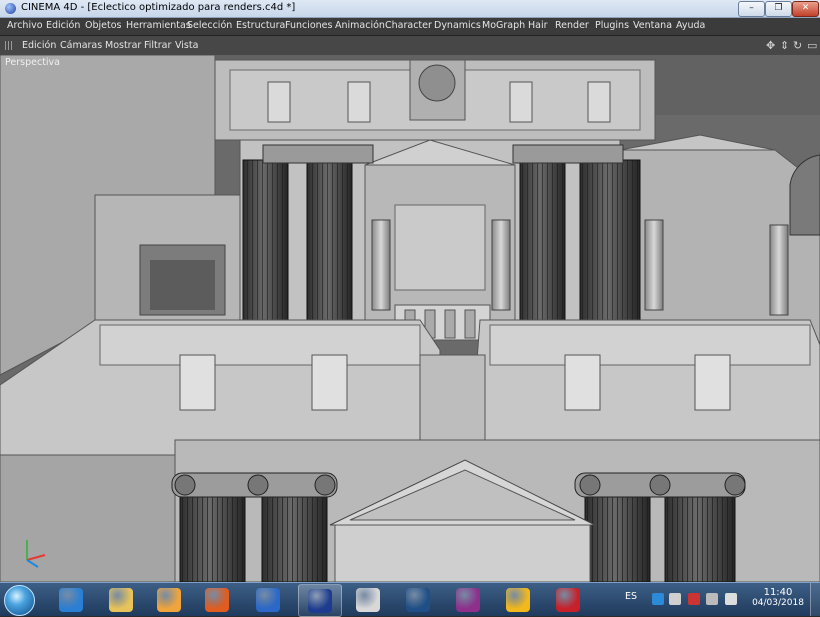 This screenshot has width=820, height=617. I want to click on file-explorer-icon, so click(121, 600).